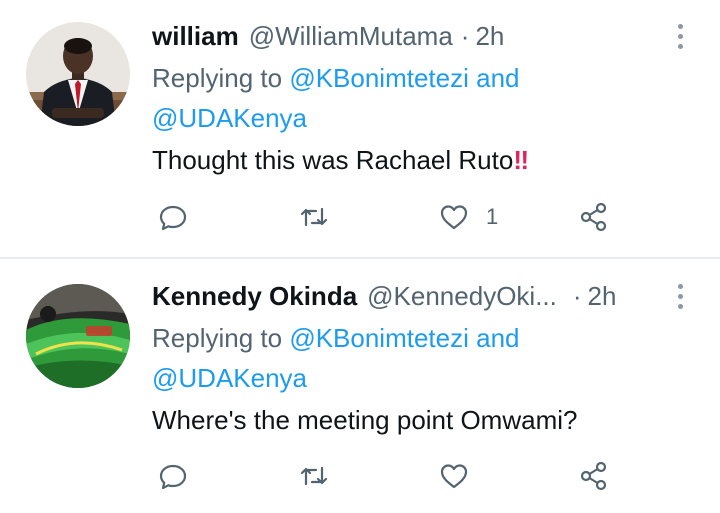 The width and height of the screenshot is (720, 513). I want to click on tweet-text: Thought this was Rachael Ruto‼, so click(340, 160).